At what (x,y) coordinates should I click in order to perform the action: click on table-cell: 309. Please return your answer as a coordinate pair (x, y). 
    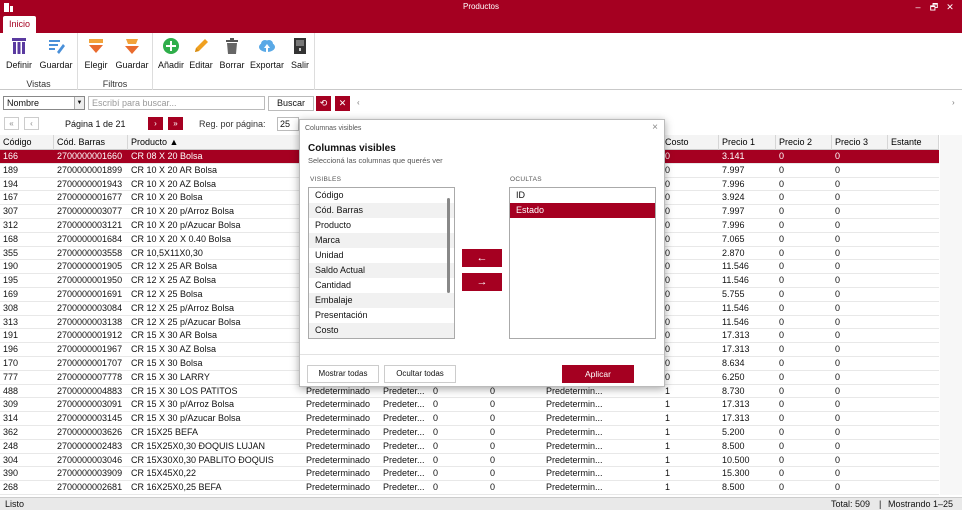
    Looking at the image, I should click on (11, 404).